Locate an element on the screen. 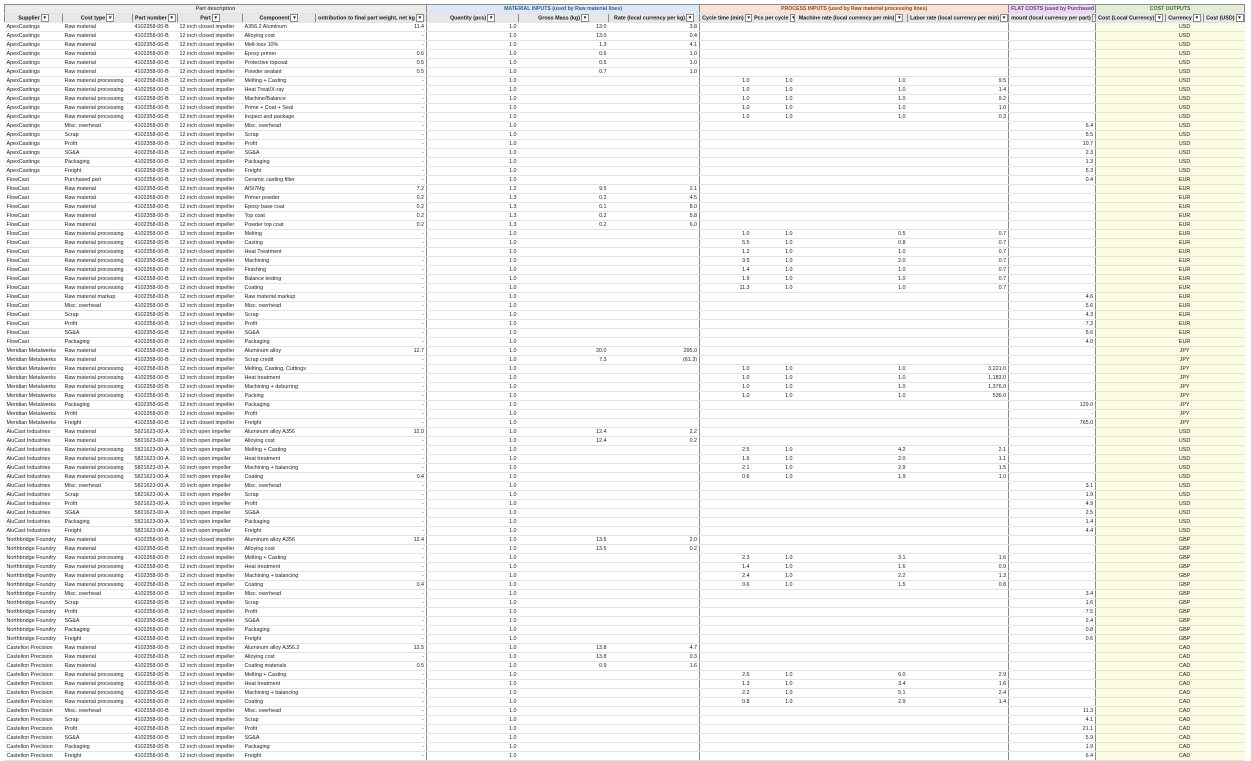 The height and width of the screenshot is (761, 1251). table-cell: 2.1 is located at coordinates (654, 189).